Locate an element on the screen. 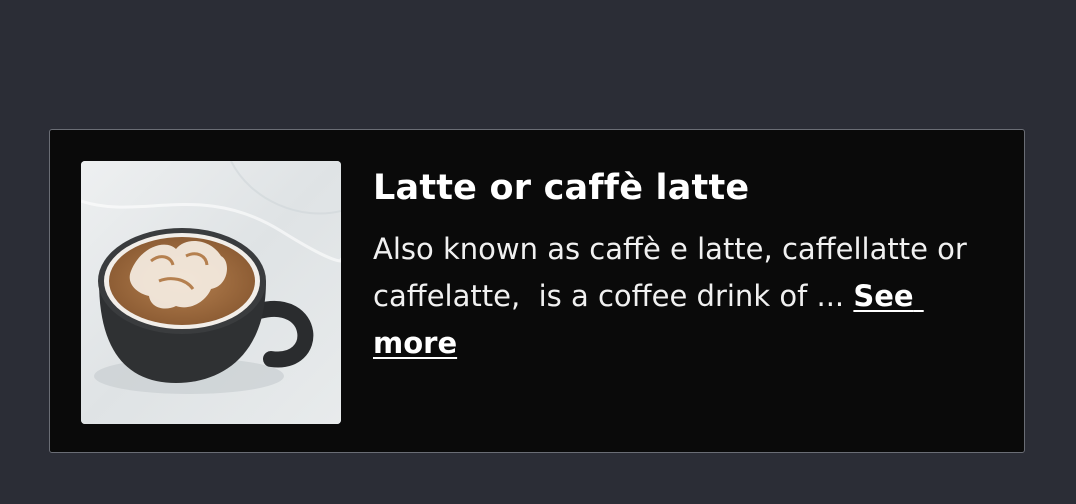  card-title: Latte or caffè latte is located at coordinates (561, 188).